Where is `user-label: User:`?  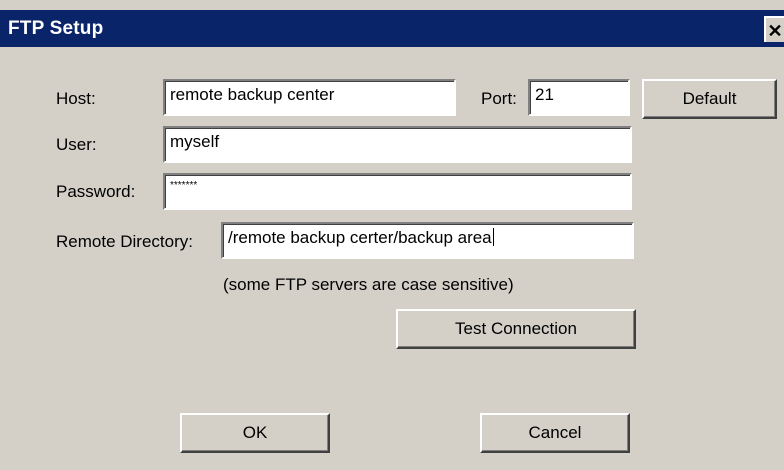 user-label: User: is located at coordinates (76, 144).